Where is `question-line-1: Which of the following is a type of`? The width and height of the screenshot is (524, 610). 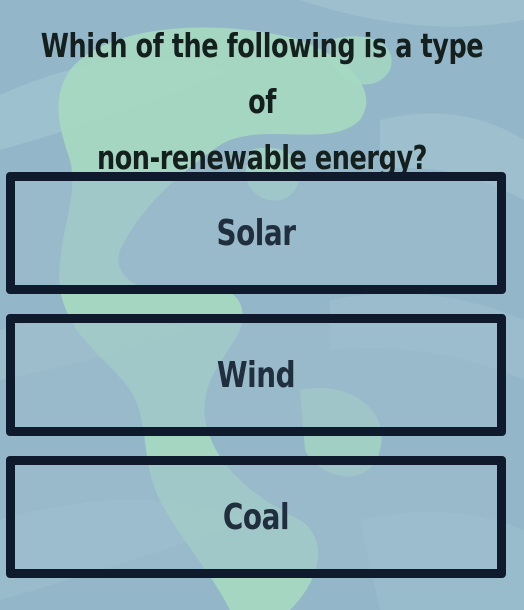
question-line-1: Which of the following is a type of is located at coordinates (262, 73).